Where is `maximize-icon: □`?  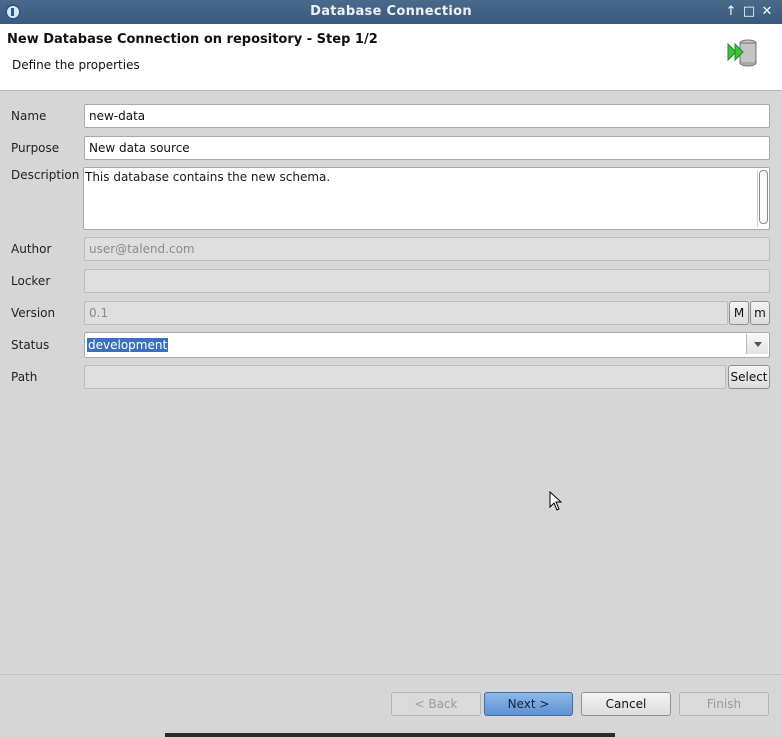 maximize-icon: □ is located at coordinates (749, 12).